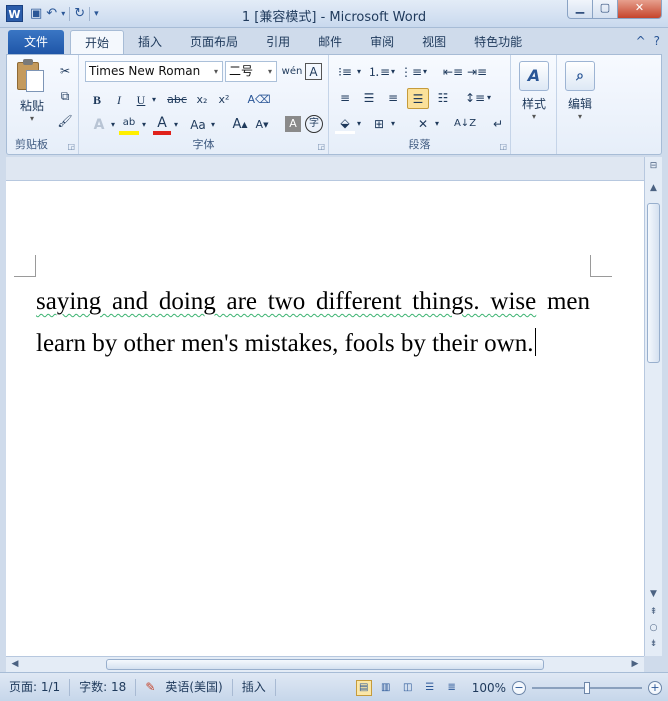  I want to click on format-painter-icon: 🖌, so click(65, 121).